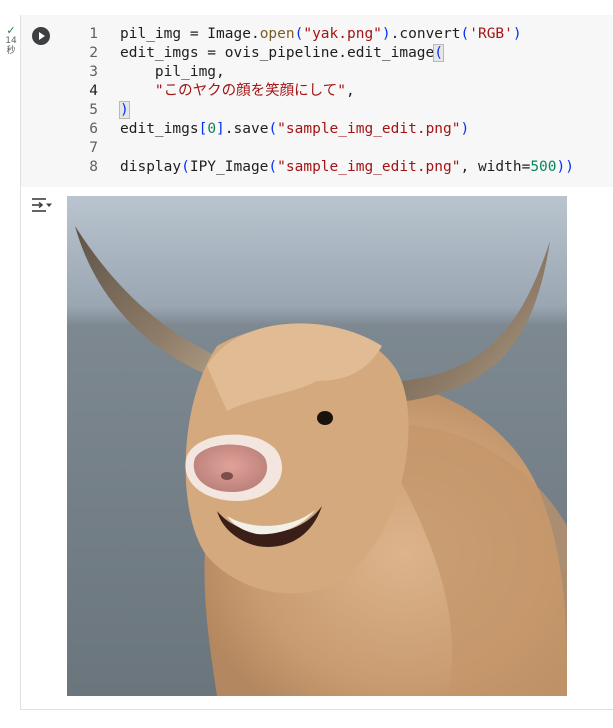 Image resolution: width=613 pixels, height=728 pixels. I want to click on code-text: pil_img,, so click(172, 72).